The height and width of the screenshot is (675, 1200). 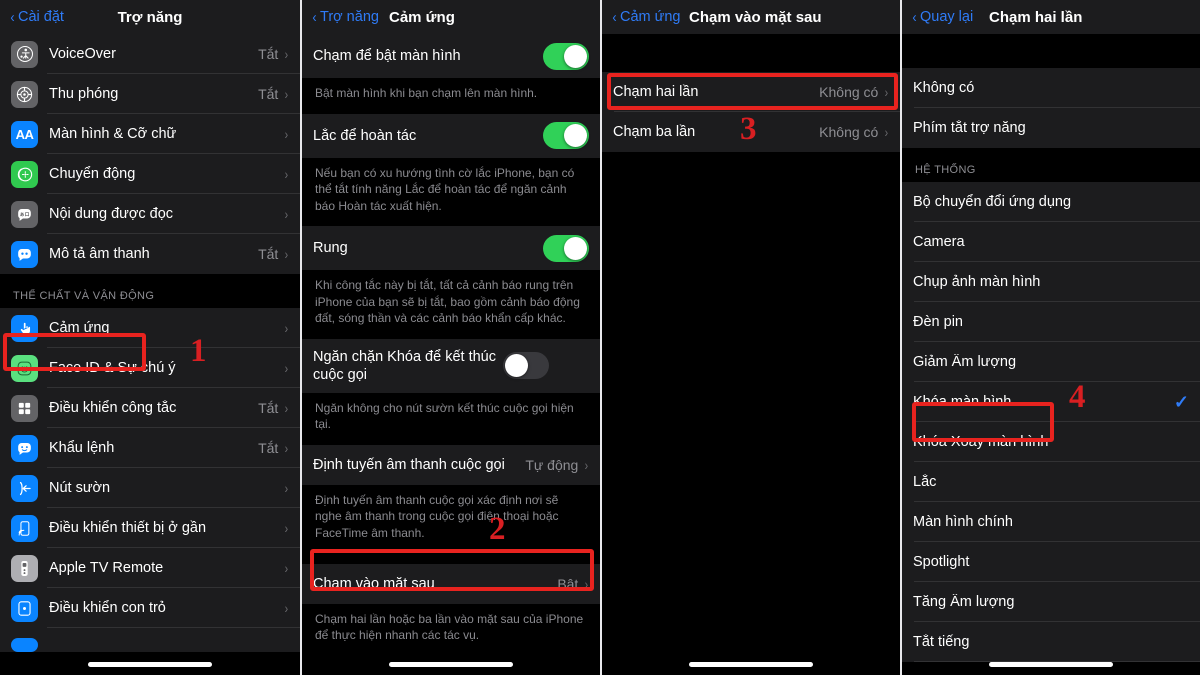 I want to click on row-partial-next, so click(x=150, y=640).